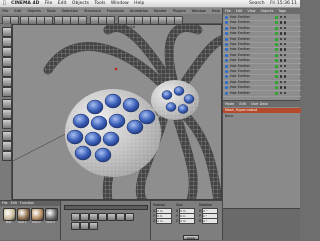  What do you see at coordinates (139, 3) in the screenshot?
I see `menu-help: Help` at bounding box center [139, 3].